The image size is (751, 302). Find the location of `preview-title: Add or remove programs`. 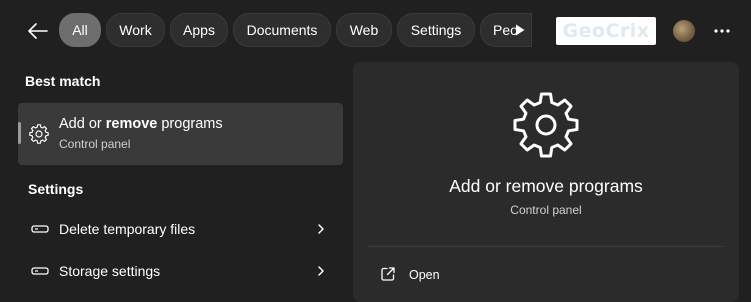

preview-title: Add or remove programs is located at coordinates (546, 186).